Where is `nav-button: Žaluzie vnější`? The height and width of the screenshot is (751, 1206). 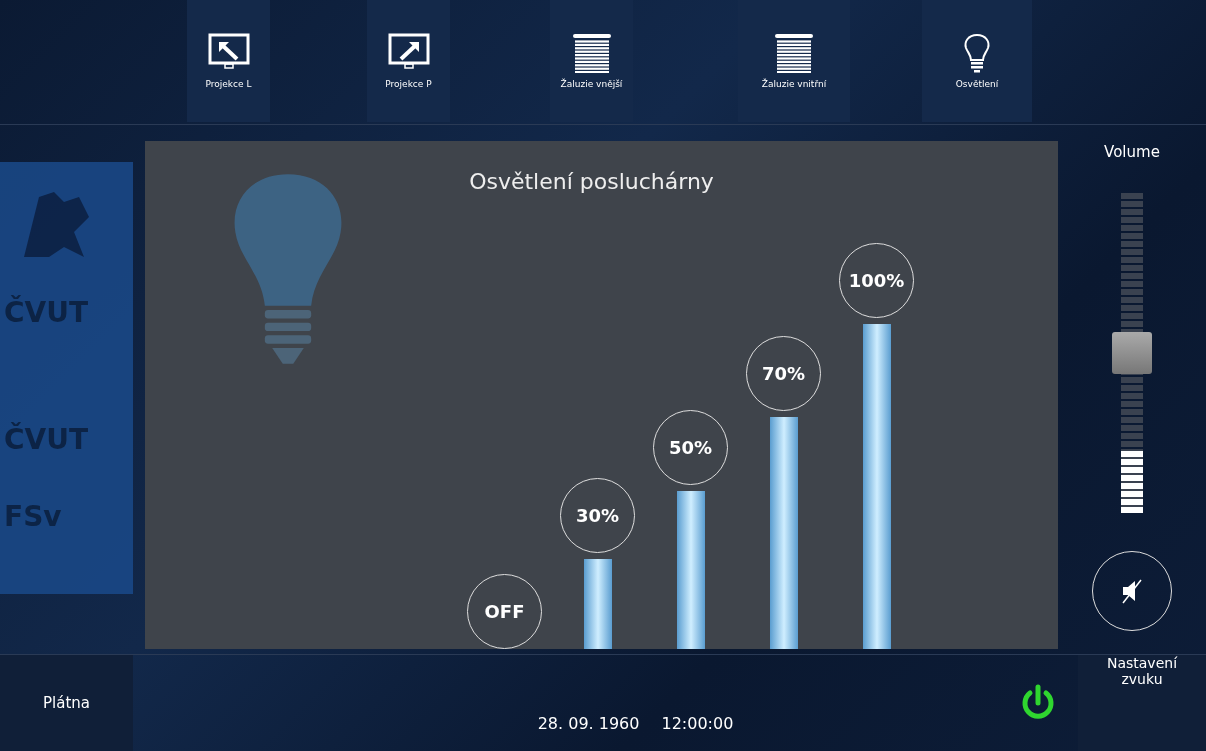
nav-button: Žaluzie vnější is located at coordinates (591, 61).